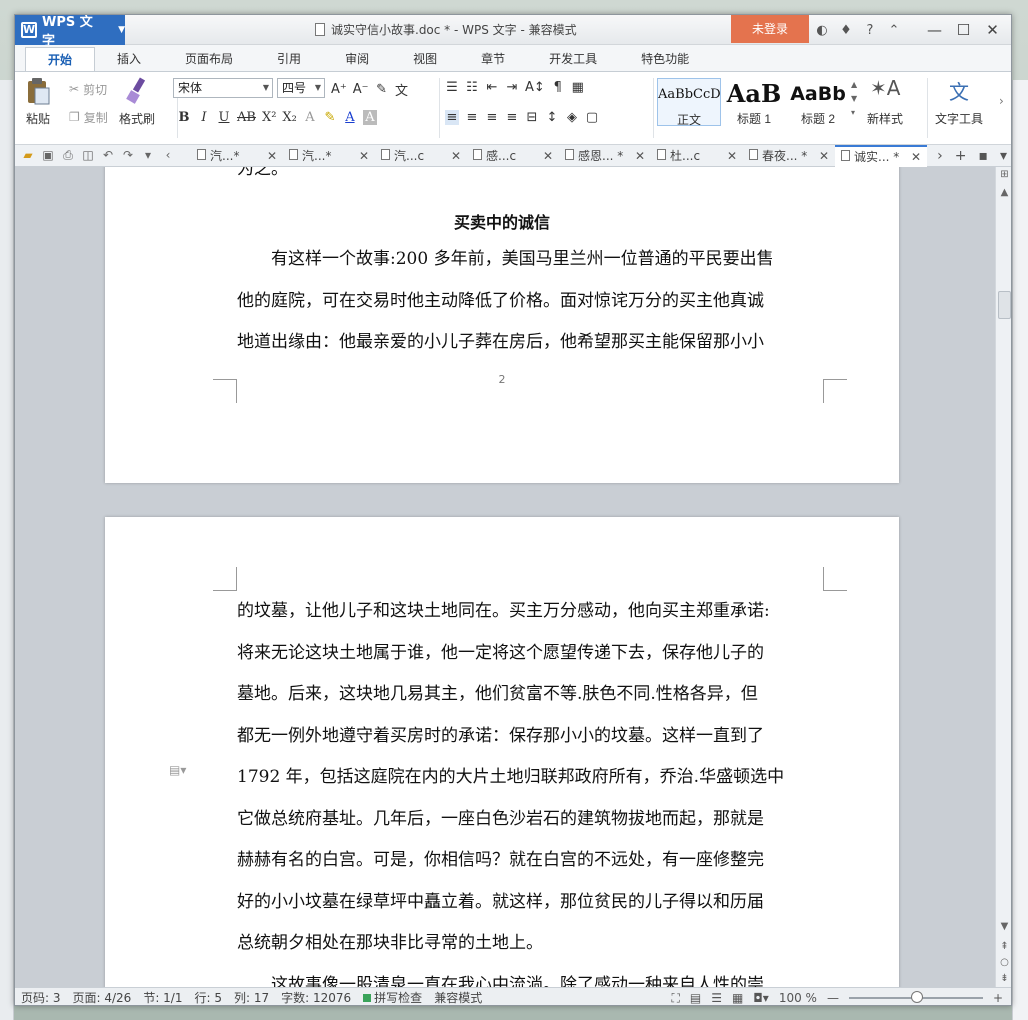 The width and height of the screenshot is (1028, 1020). I want to click on bold-icon: B, so click(184, 117).